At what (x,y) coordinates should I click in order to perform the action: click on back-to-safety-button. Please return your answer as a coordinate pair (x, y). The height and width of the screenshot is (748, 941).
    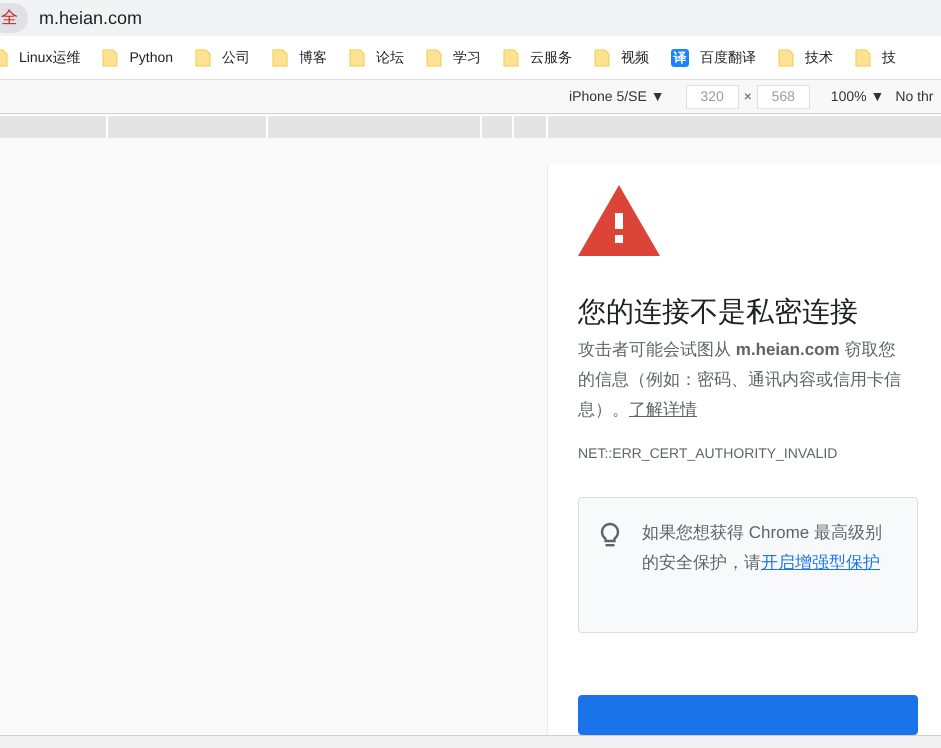
    Looking at the image, I should click on (748, 715).